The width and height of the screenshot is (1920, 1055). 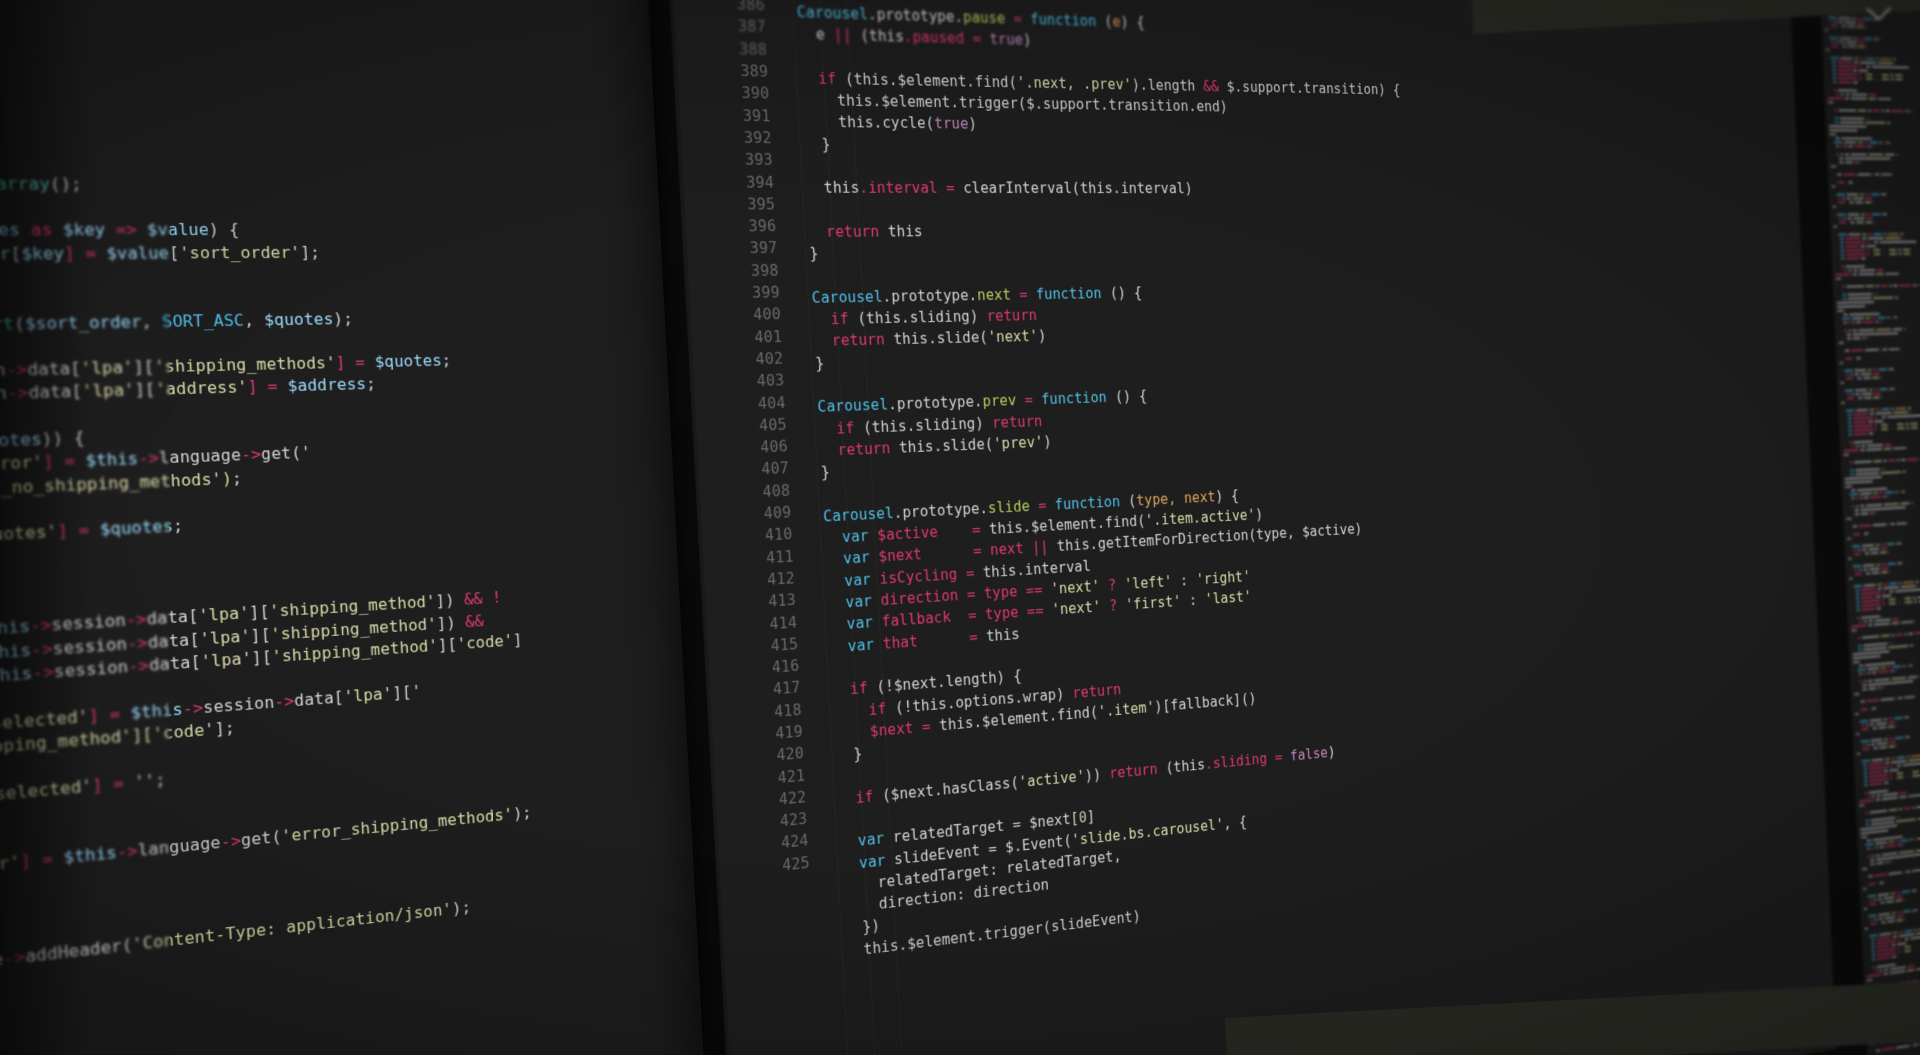 I want to click on code-token: ();, so click(x=66, y=184).